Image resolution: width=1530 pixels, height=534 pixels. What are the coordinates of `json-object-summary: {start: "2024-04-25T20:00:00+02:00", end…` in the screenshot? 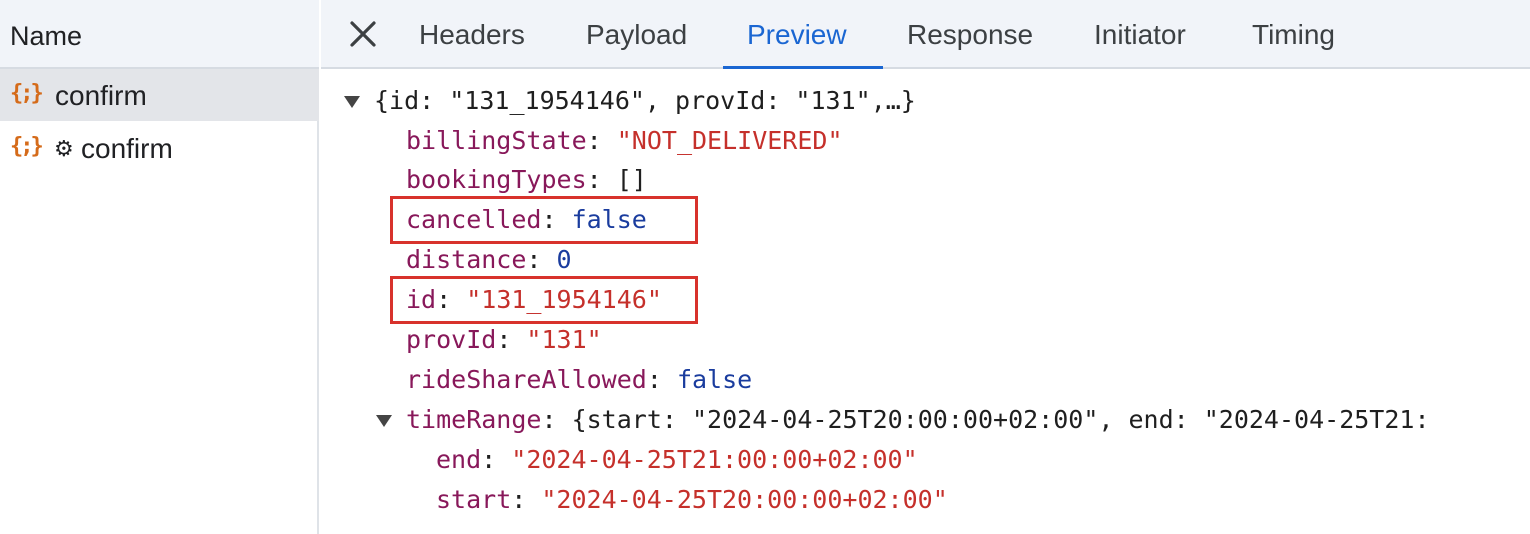 It's located at (1000, 419).